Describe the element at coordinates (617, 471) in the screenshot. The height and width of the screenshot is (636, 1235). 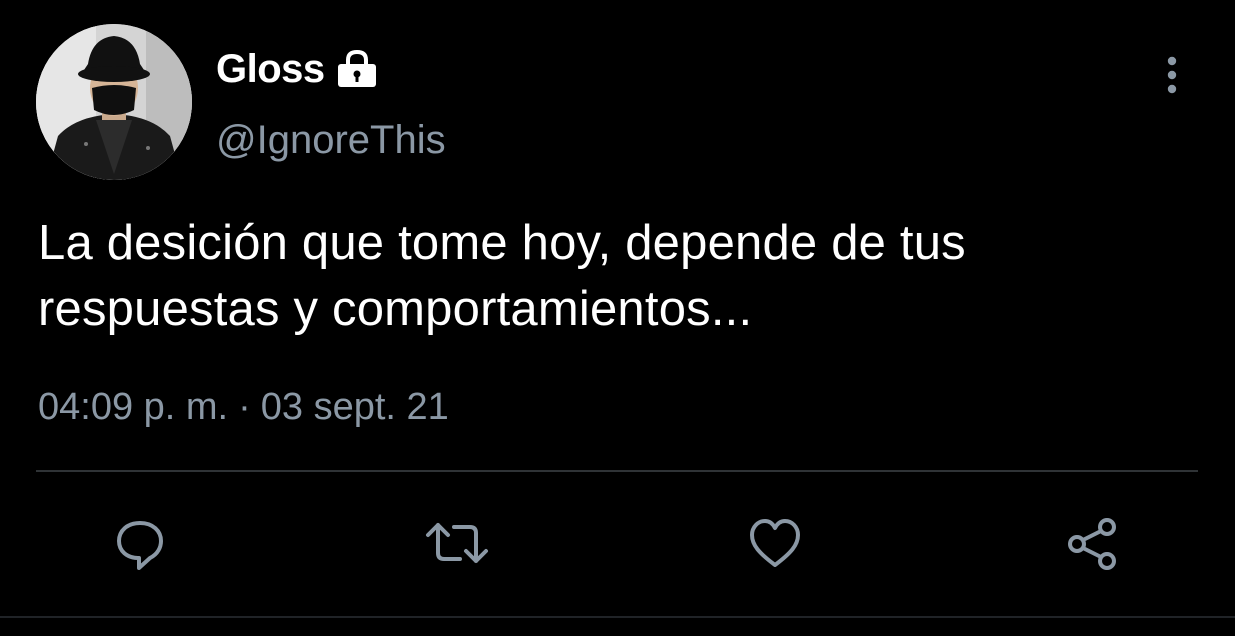
I see `divider` at that location.